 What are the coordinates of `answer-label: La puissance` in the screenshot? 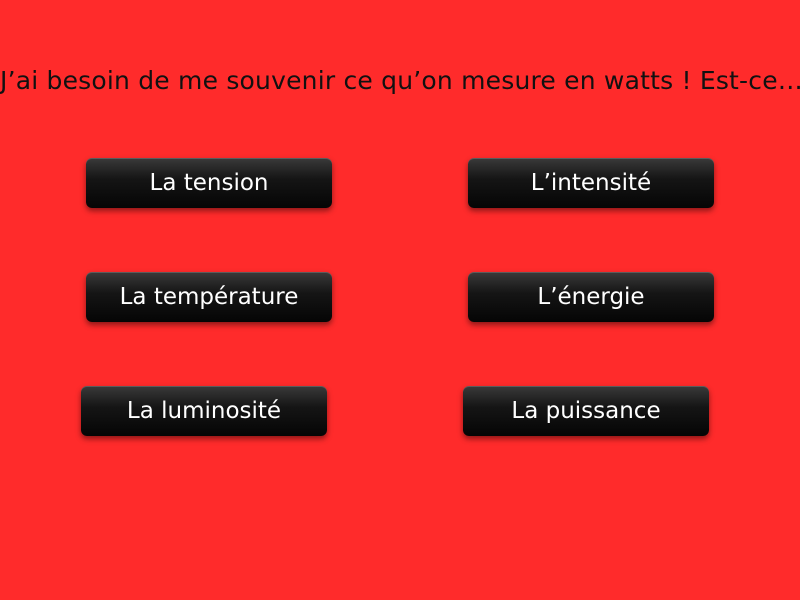 It's located at (586, 411).